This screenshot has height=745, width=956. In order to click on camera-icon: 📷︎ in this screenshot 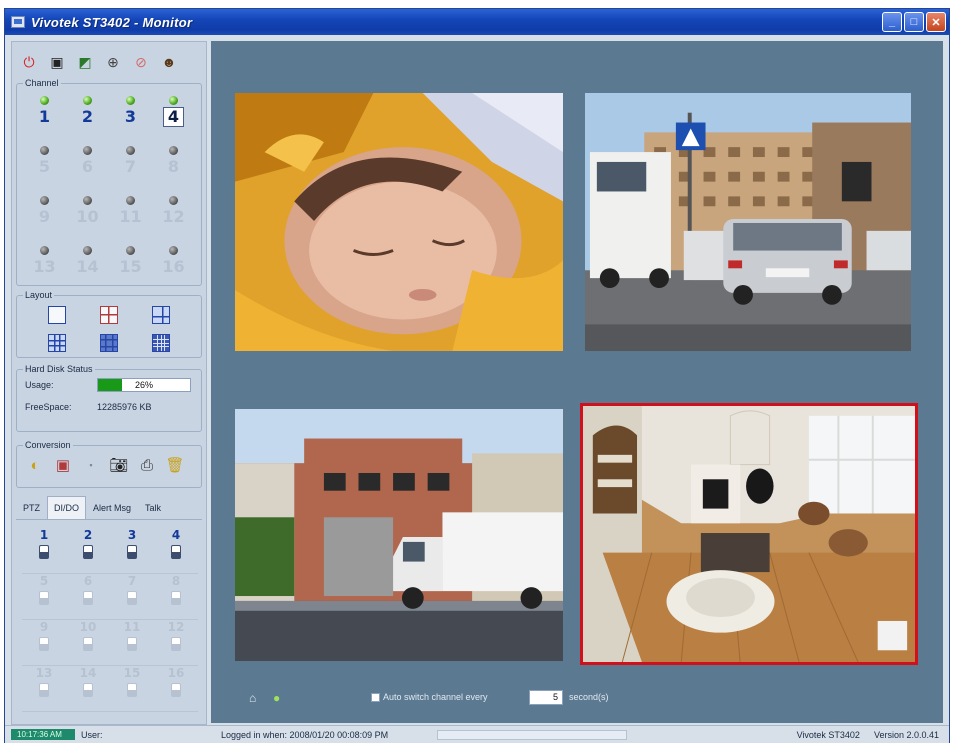, I will do `click(119, 465)`.